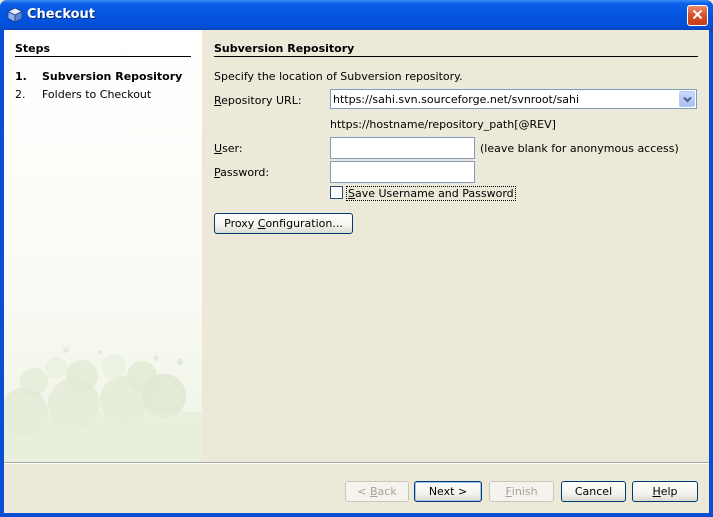 The image size is (713, 517). What do you see at coordinates (284, 48) in the screenshot?
I see `panel-title: Subversion Repository` at bounding box center [284, 48].